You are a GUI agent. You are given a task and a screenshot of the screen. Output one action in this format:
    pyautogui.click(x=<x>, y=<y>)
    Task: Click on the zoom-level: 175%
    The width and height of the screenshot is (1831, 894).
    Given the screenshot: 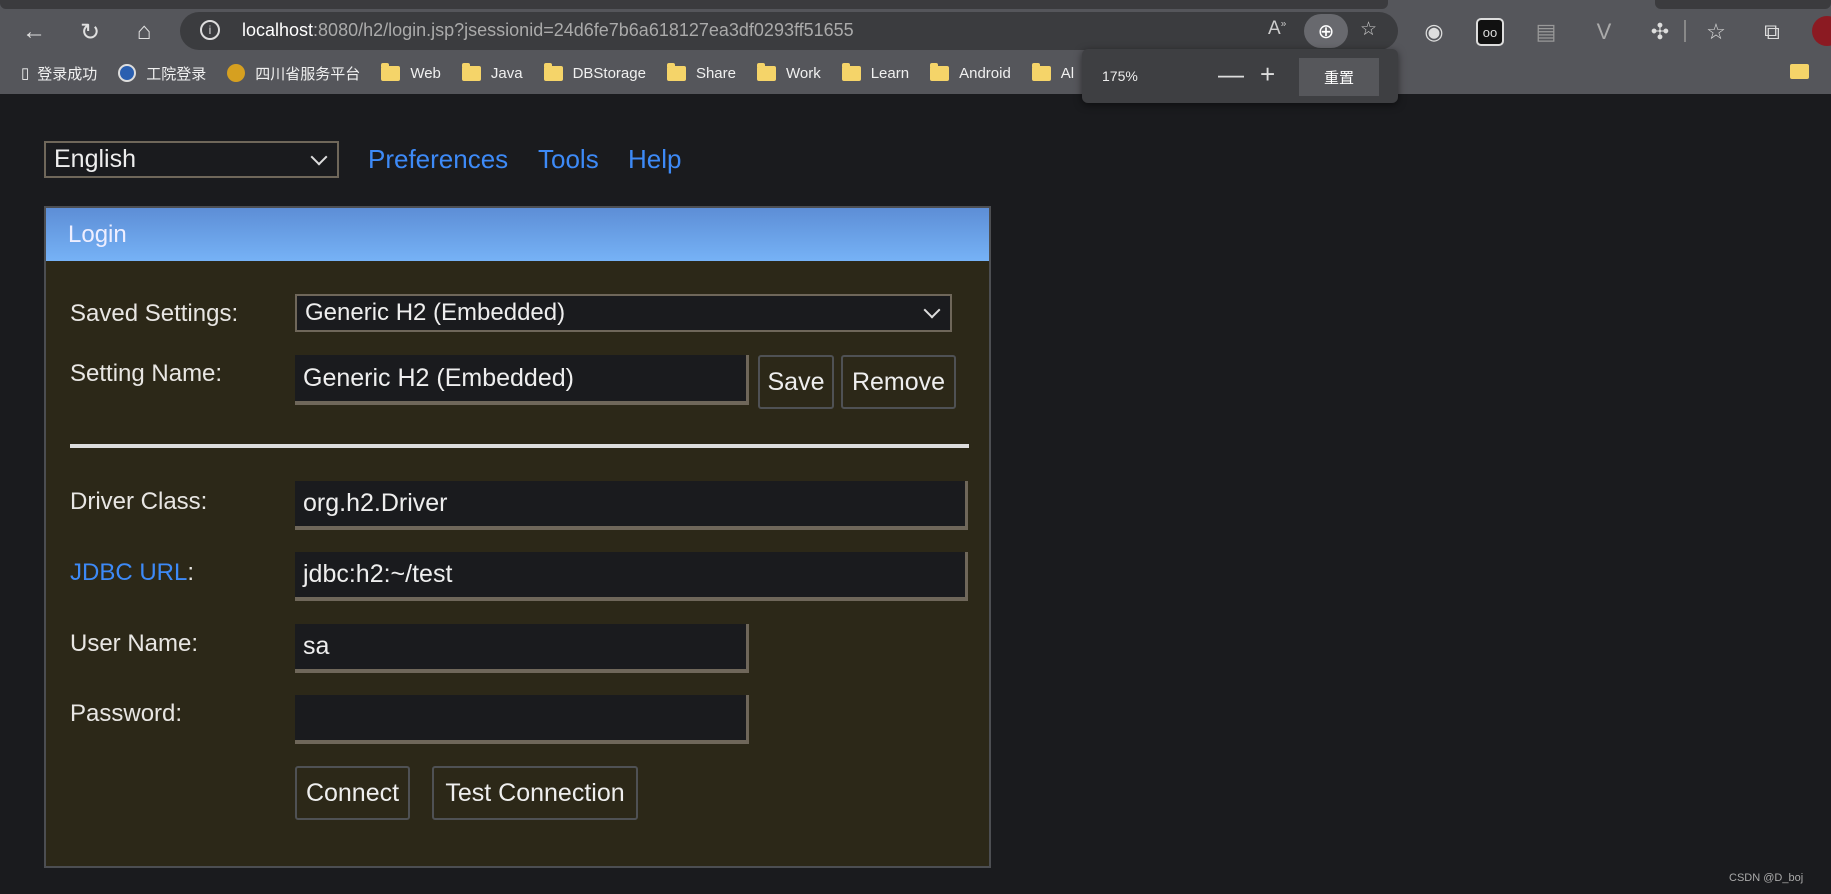 What is the action you would take?
    pyautogui.click(x=1120, y=76)
    